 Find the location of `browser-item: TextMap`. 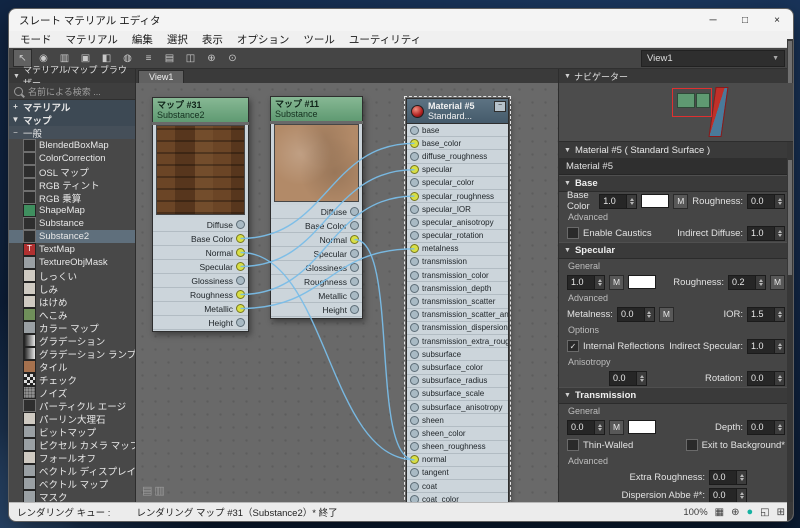

browser-item: TextMap is located at coordinates (72, 249).